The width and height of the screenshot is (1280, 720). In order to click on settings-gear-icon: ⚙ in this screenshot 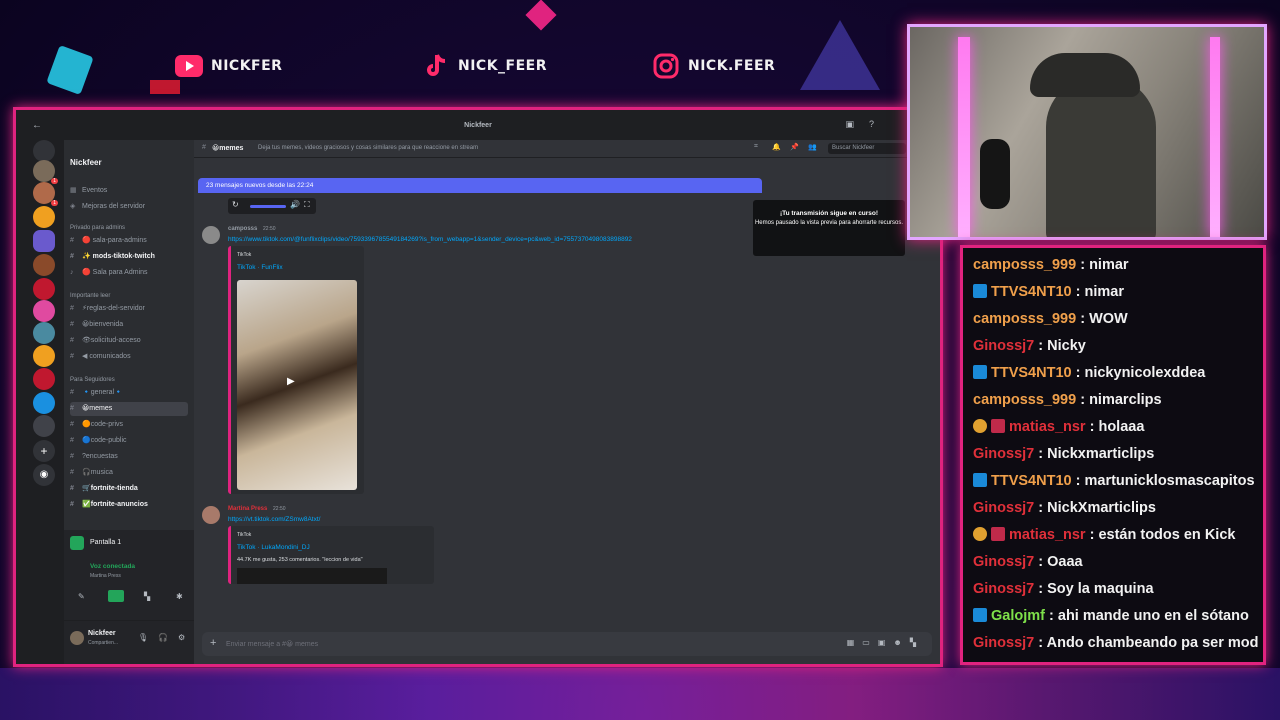, I will do `click(181, 637)`.